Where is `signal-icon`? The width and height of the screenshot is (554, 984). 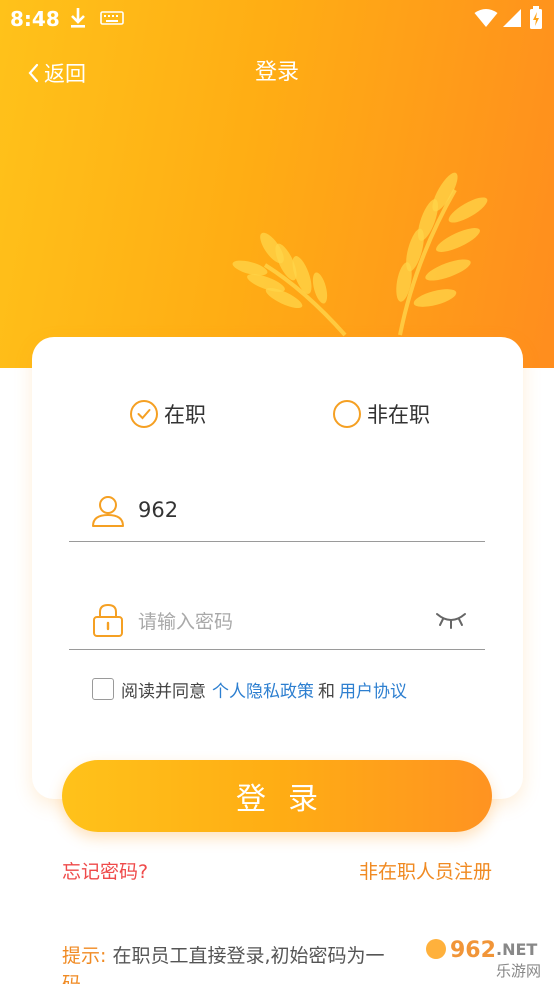
signal-icon is located at coordinates (512, 18).